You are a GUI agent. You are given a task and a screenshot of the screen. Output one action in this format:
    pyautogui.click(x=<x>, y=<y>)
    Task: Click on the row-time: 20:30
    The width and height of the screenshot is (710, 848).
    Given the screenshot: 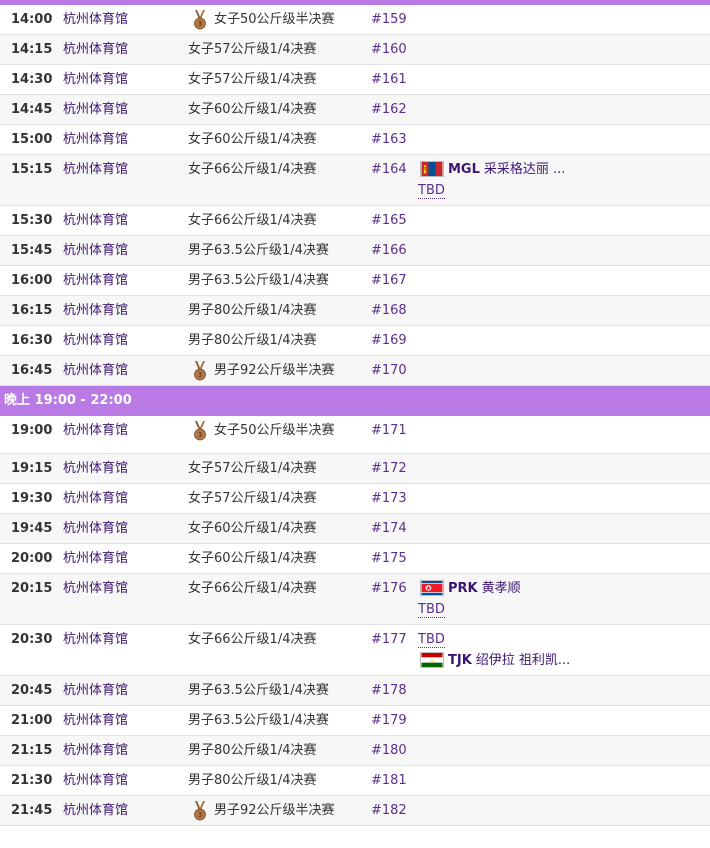 What is the action you would take?
    pyautogui.click(x=32, y=639)
    